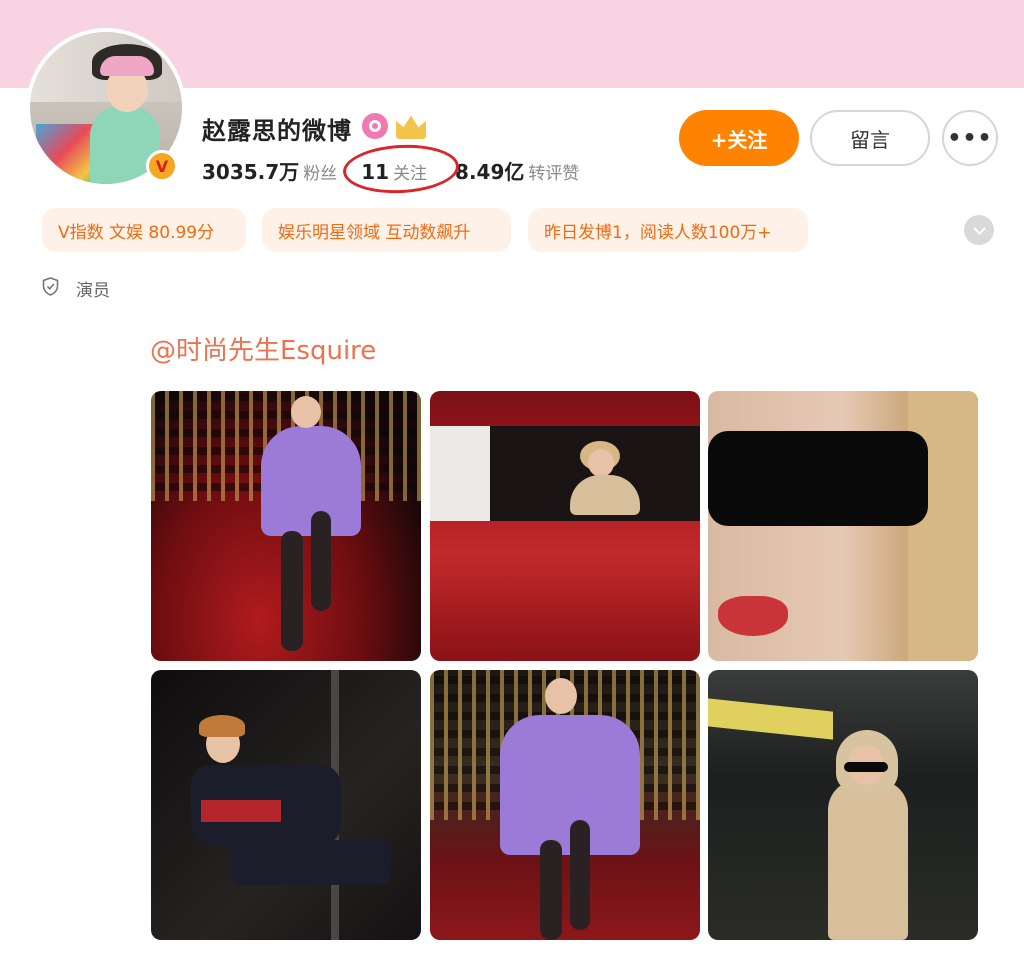 This screenshot has width=1024, height=953. I want to click on tag-yesterday-post: 昨日发博1，阅读人数100万+, so click(668, 230).